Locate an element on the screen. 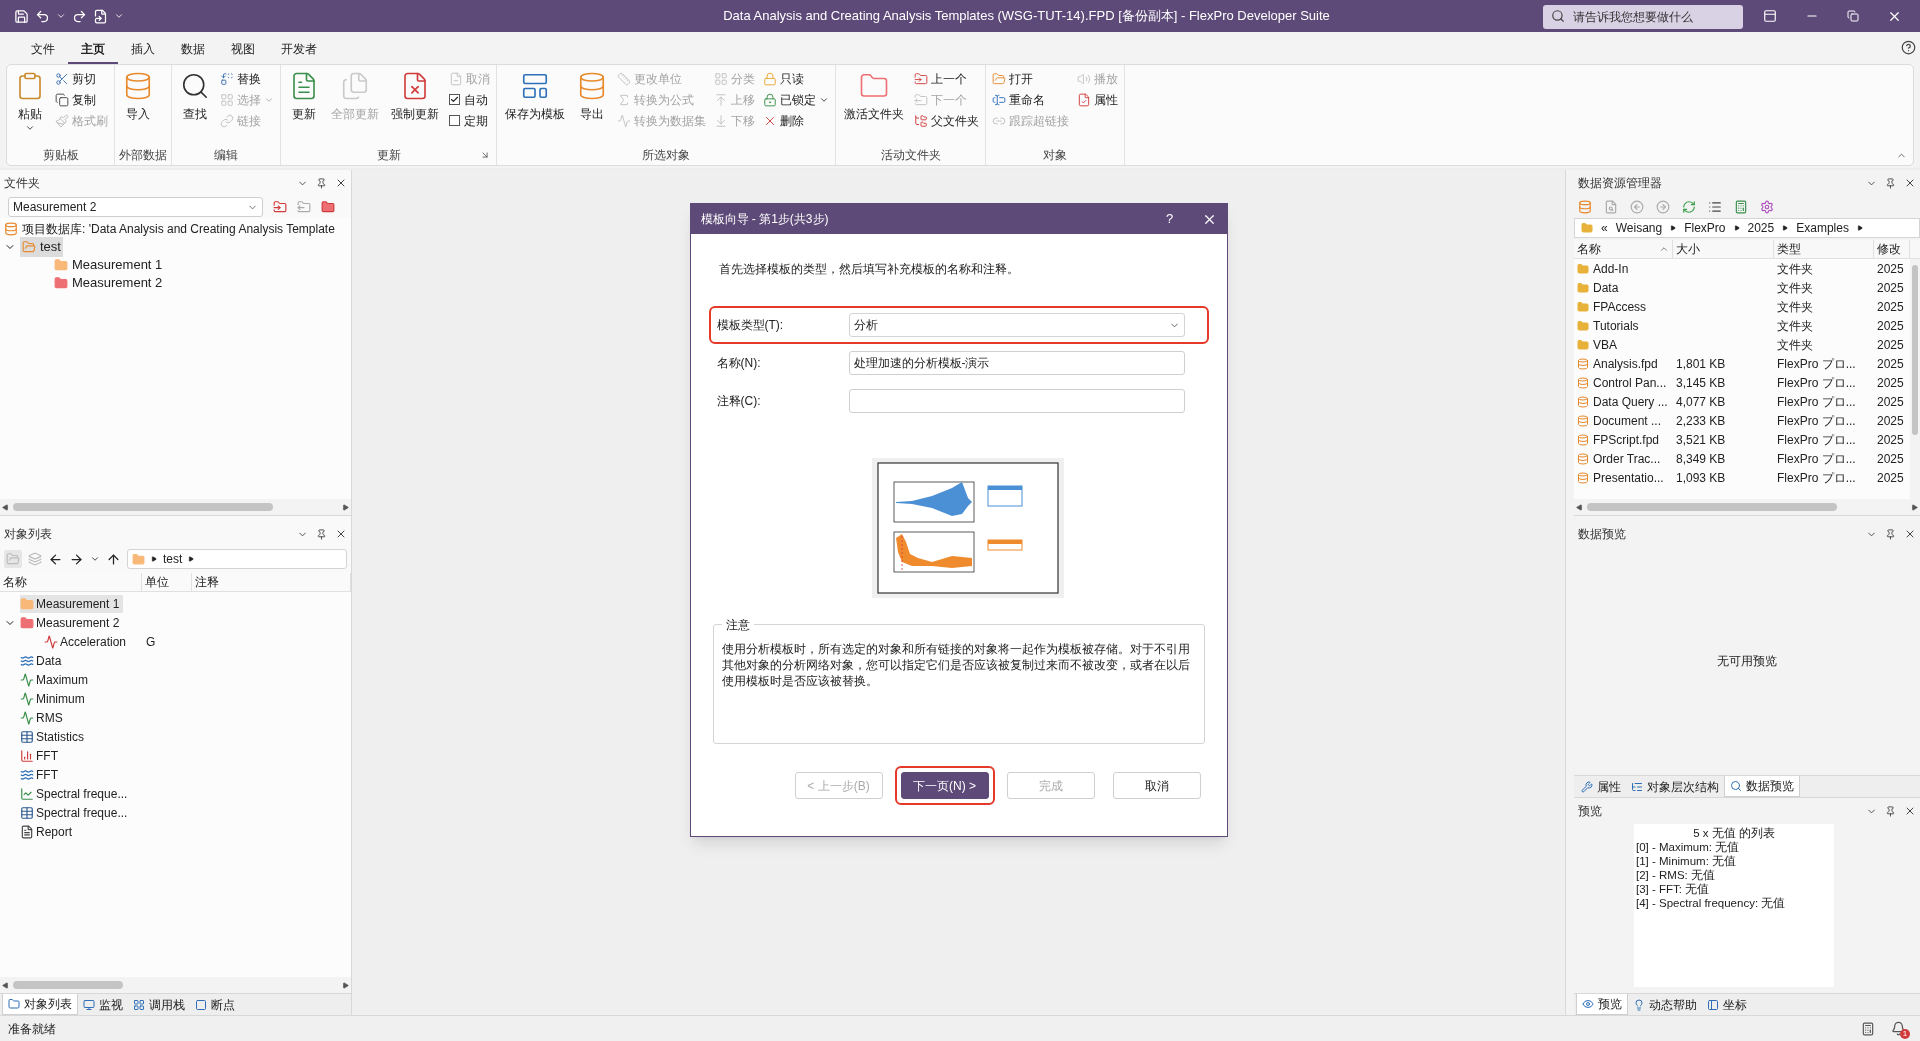  panel-tab: 预览 is located at coordinates (1602, 1004).